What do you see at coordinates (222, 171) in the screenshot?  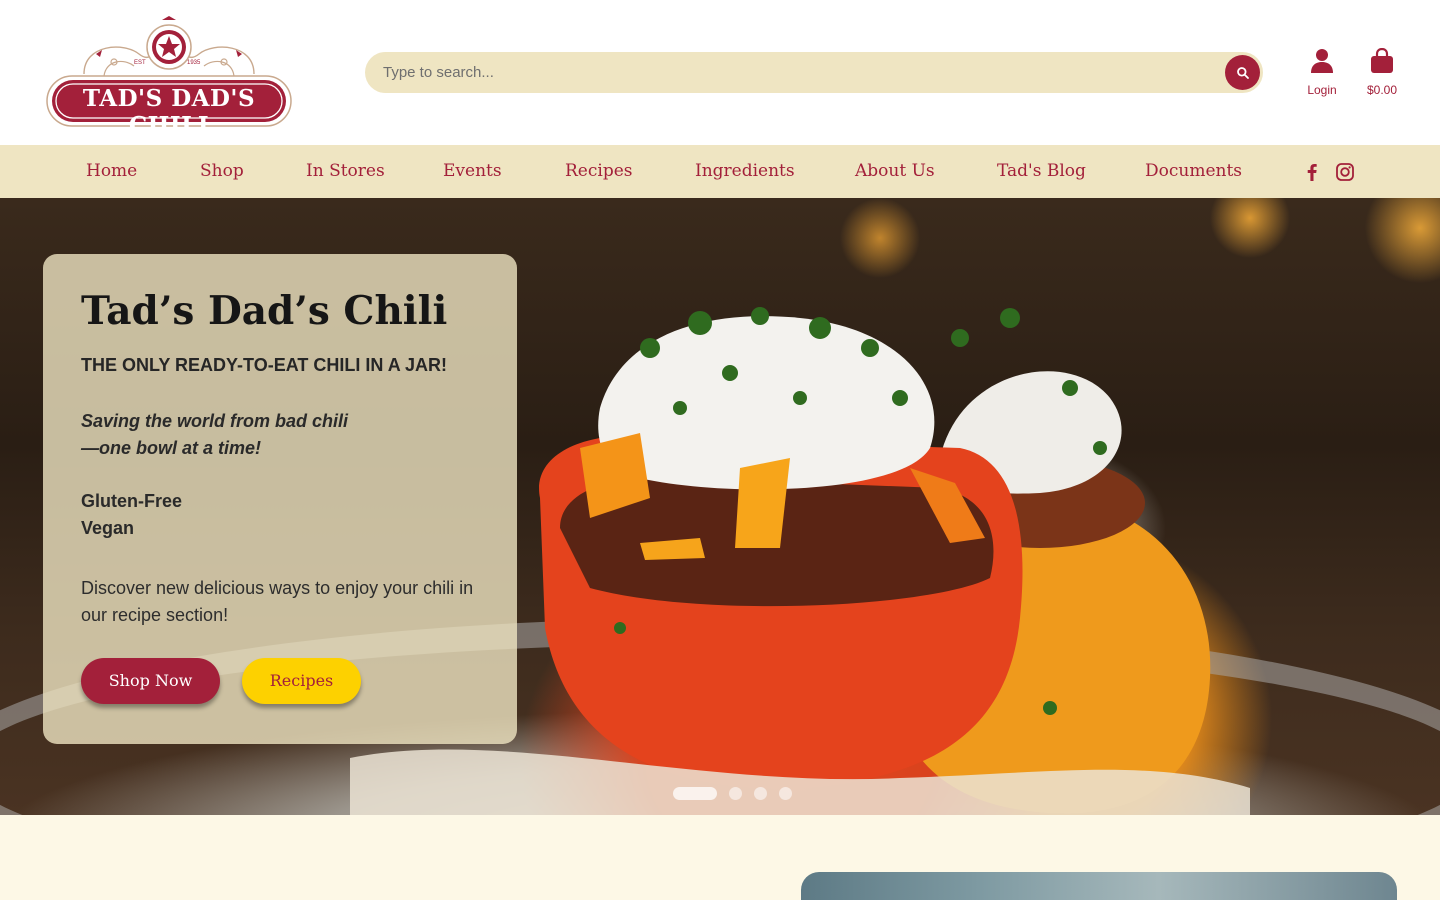 I see `nav-item-shop: Shop` at bounding box center [222, 171].